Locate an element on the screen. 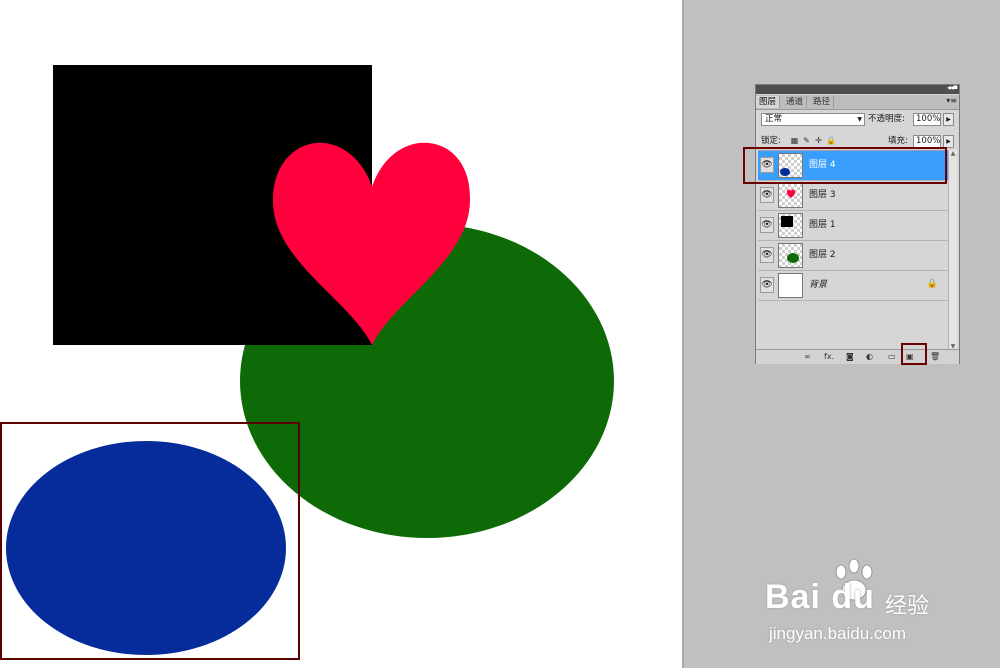 The height and width of the screenshot is (668, 1000). collapse-icon: ◂◂ is located at coordinates (950, 87).